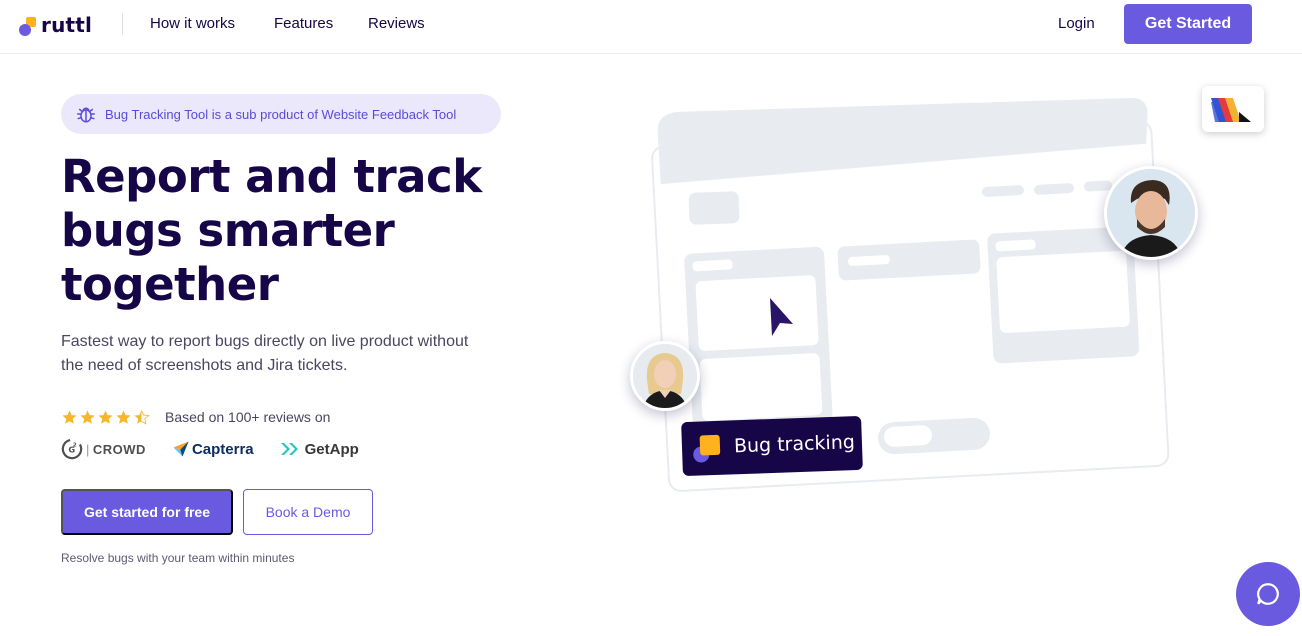  I want to click on review-site-logos: G 2 | CROWD Capterra GetApp, so click(223, 449).